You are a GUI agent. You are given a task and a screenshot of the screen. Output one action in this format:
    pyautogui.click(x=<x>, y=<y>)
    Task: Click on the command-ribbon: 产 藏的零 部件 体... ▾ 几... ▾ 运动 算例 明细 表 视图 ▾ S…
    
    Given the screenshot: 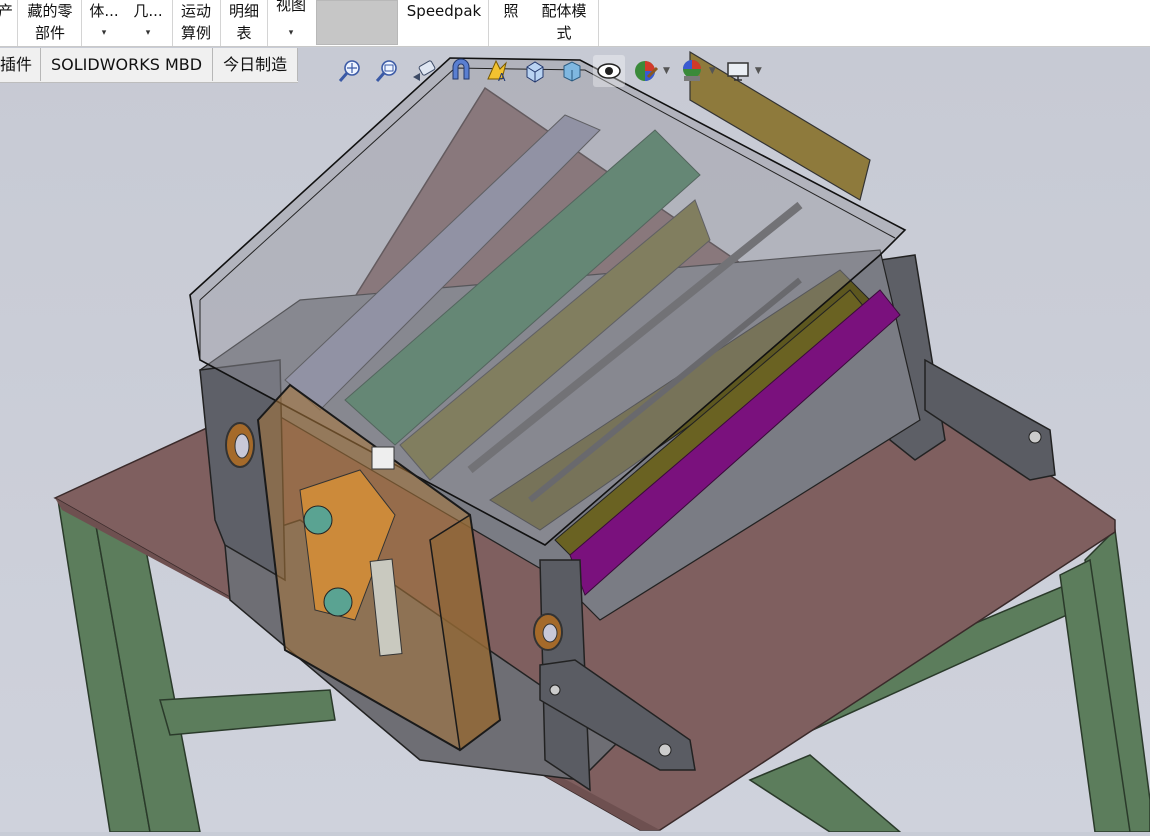 What is the action you would take?
    pyautogui.click(x=575, y=23)
    